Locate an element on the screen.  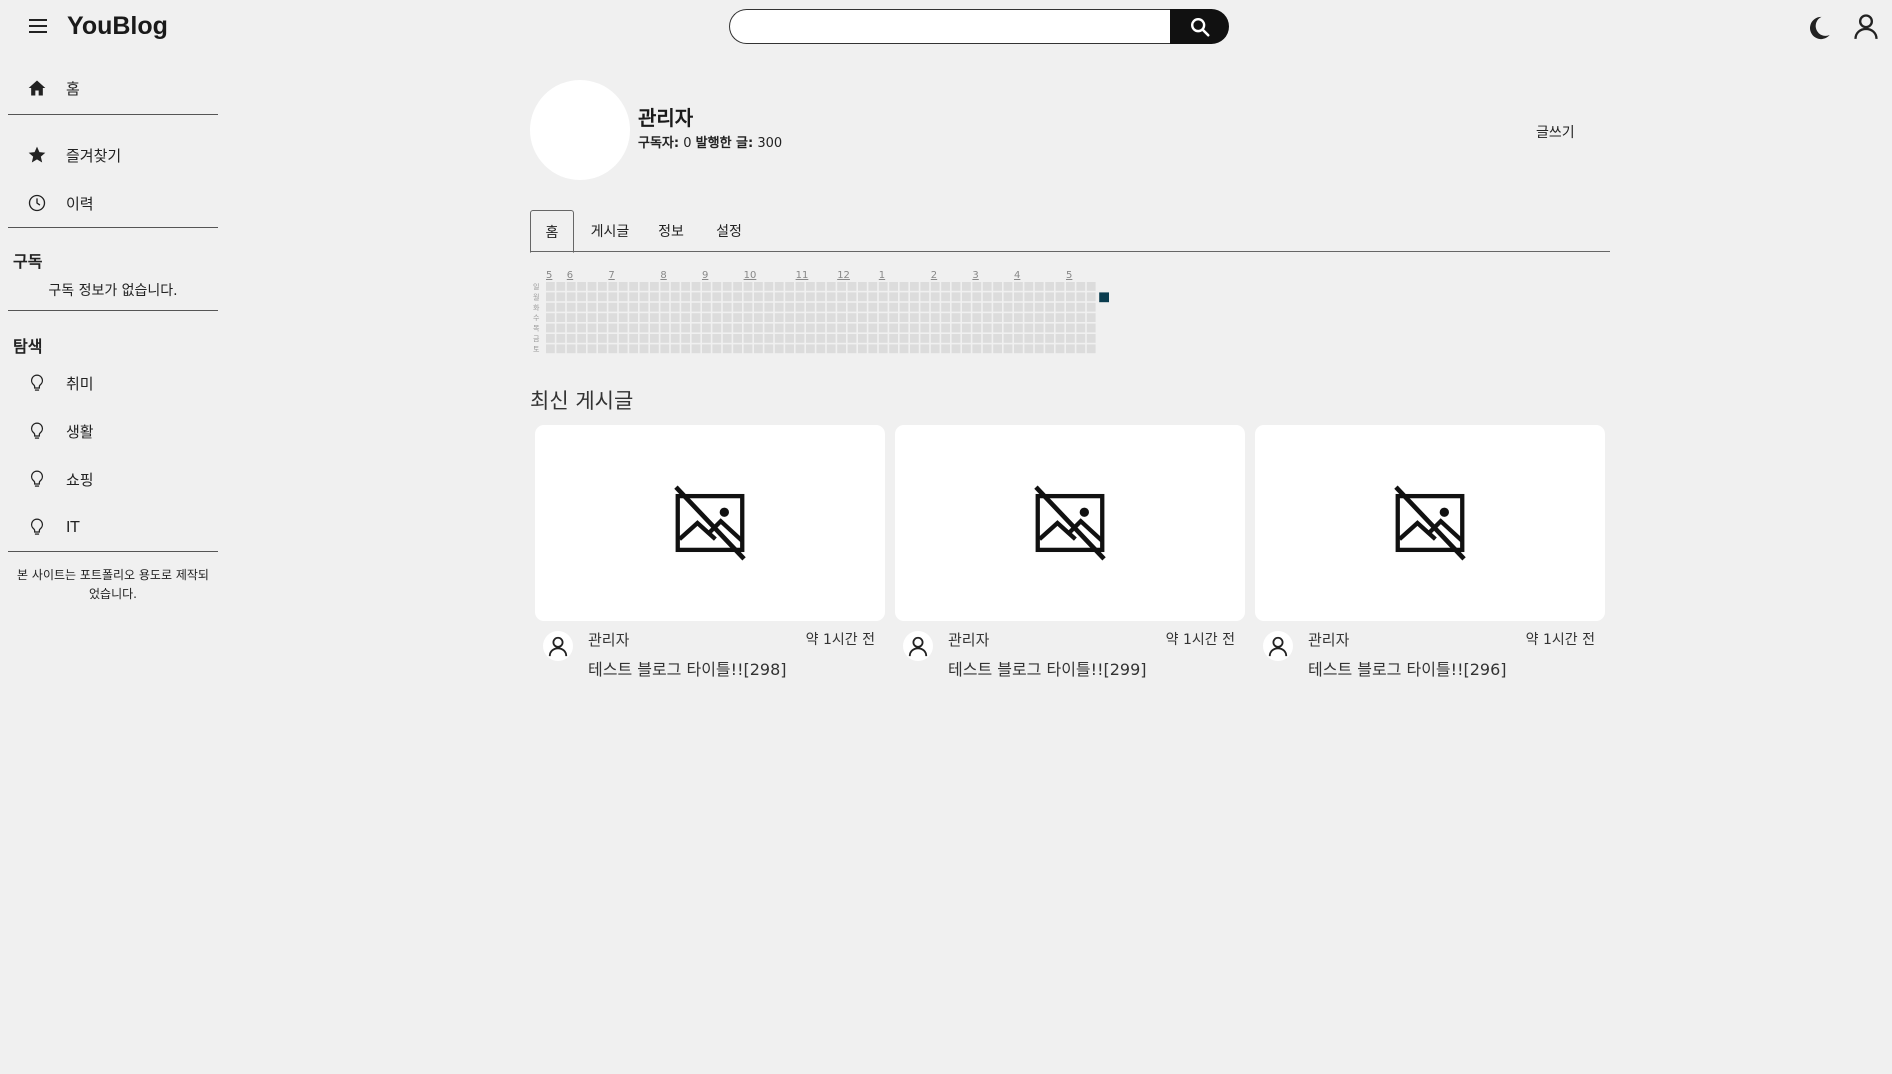
post-thumbnail is located at coordinates (1430, 523).